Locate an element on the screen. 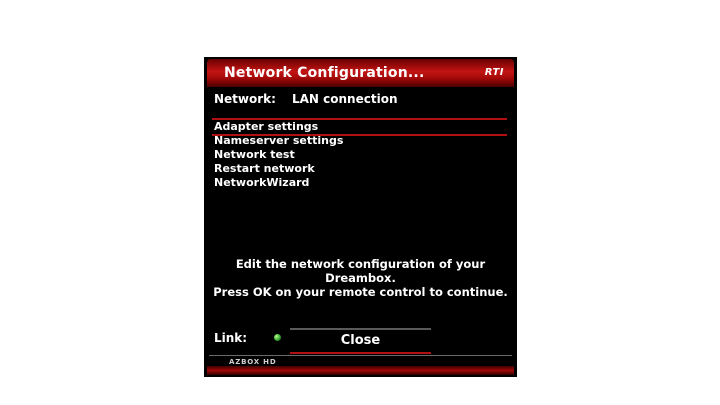  menu-item-network-test: Network test is located at coordinates (360, 155).